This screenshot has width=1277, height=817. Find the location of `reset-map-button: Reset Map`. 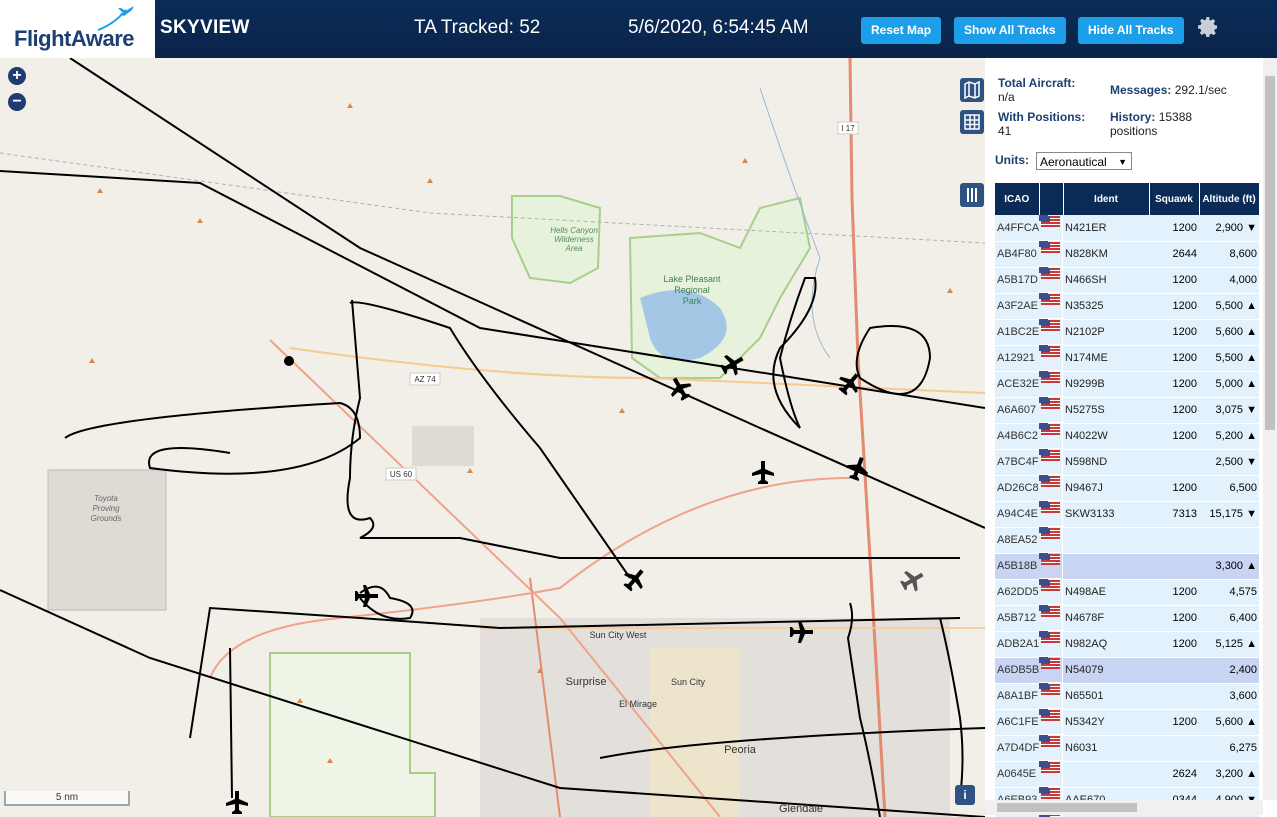

reset-map-button: Reset Map is located at coordinates (901, 30).